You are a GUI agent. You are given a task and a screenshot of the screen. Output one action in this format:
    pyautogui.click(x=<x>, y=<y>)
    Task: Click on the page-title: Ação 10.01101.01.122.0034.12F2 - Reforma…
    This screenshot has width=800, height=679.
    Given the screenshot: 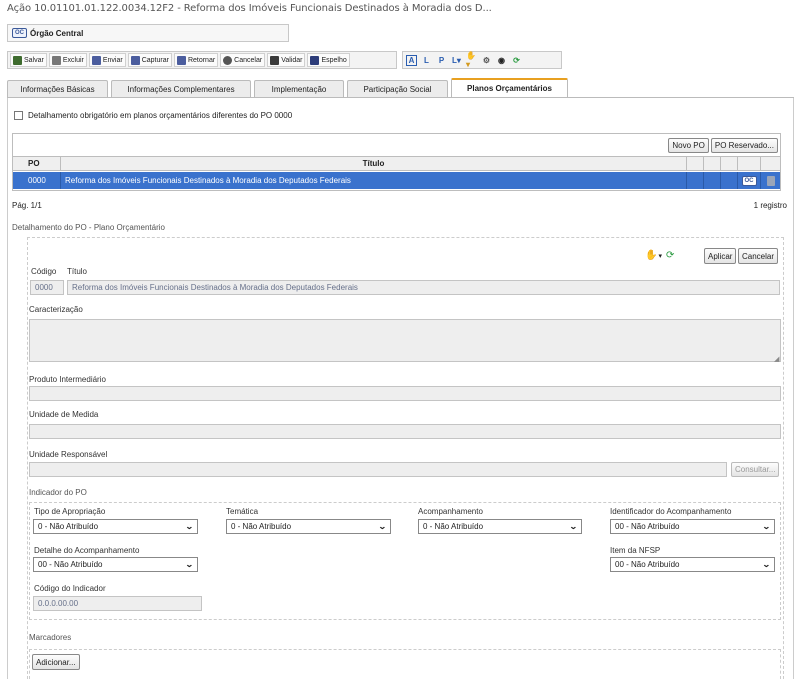 What is the action you would take?
    pyautogui.click(x=249, y=8)
    